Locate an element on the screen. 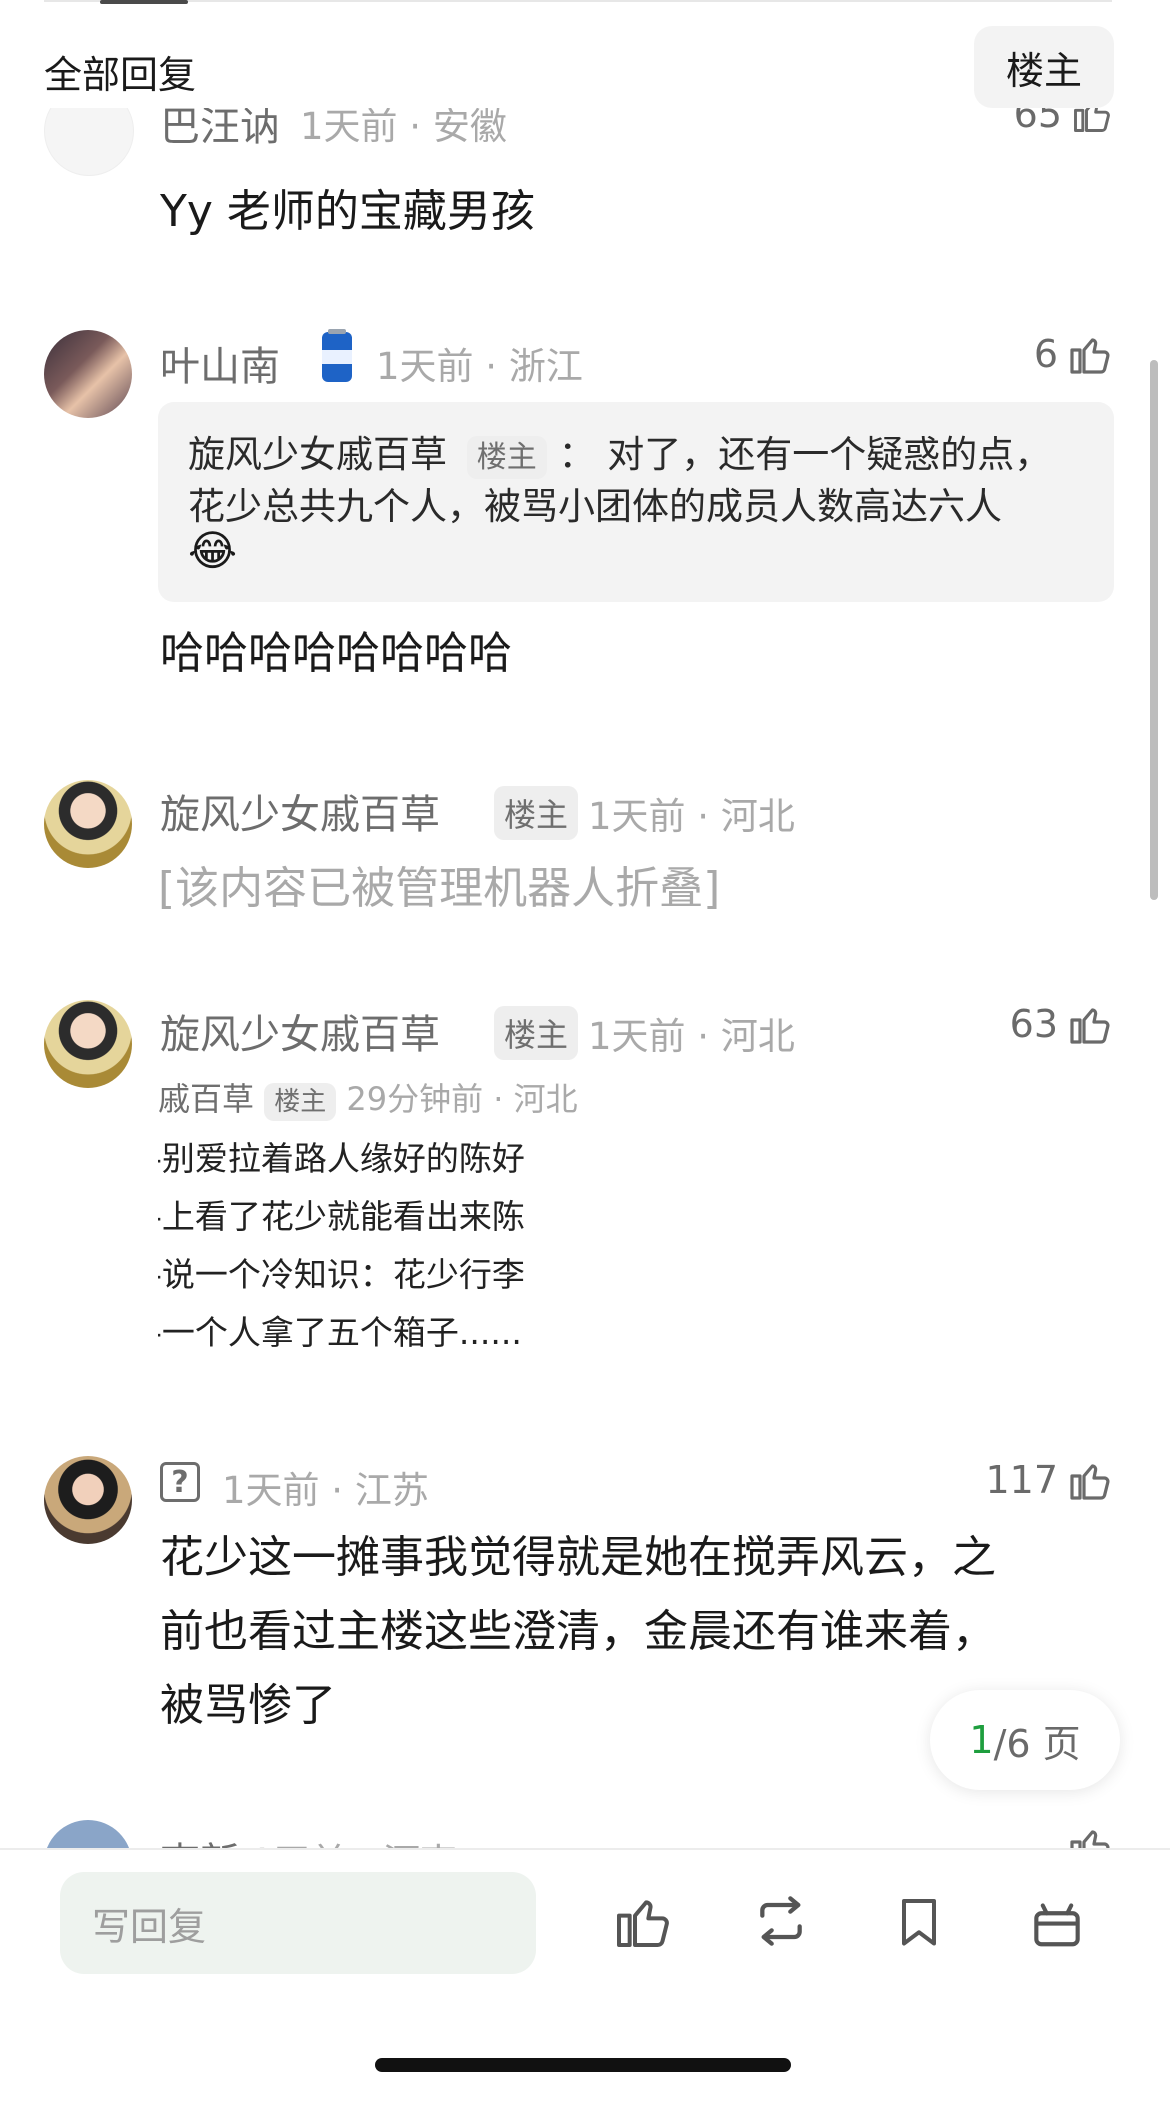 The image size is (1170, 2110). image-header: 戚百草 楼主 29分钟前 · 河北 is located at coordinates (368, 1097).